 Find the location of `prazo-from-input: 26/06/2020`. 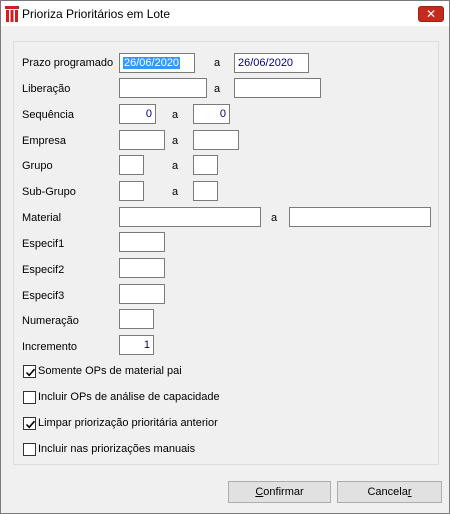

prazo-from-input: 26/06/2020 is located at coordinates (157, 63).